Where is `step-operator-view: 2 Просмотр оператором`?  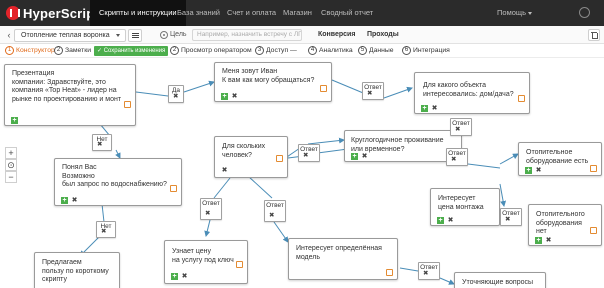
step-operator-view: 2 Просмотр оператором is located at coordinates (211, 51).